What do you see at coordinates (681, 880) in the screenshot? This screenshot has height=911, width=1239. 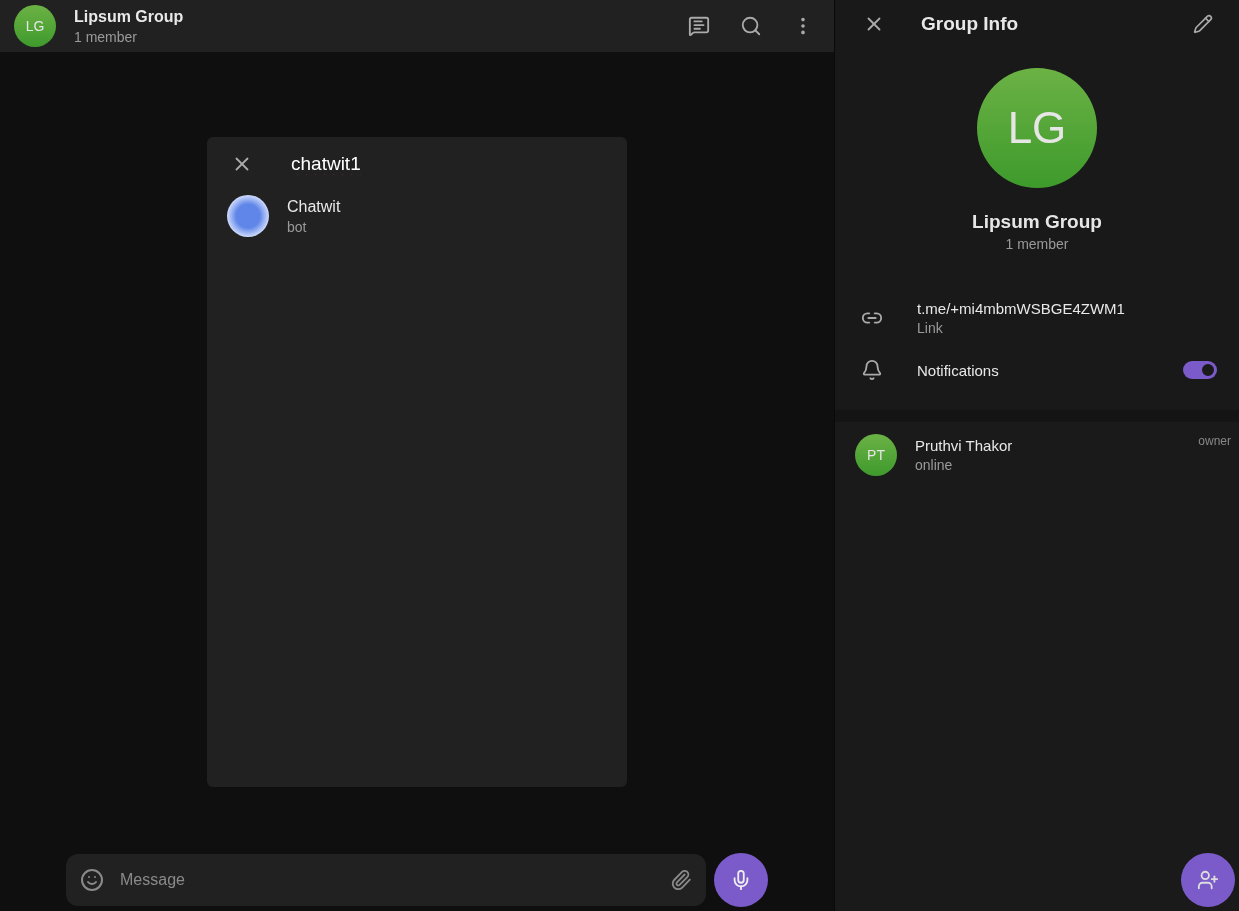 I see `attach-icon` at bounding box center [681, 880].